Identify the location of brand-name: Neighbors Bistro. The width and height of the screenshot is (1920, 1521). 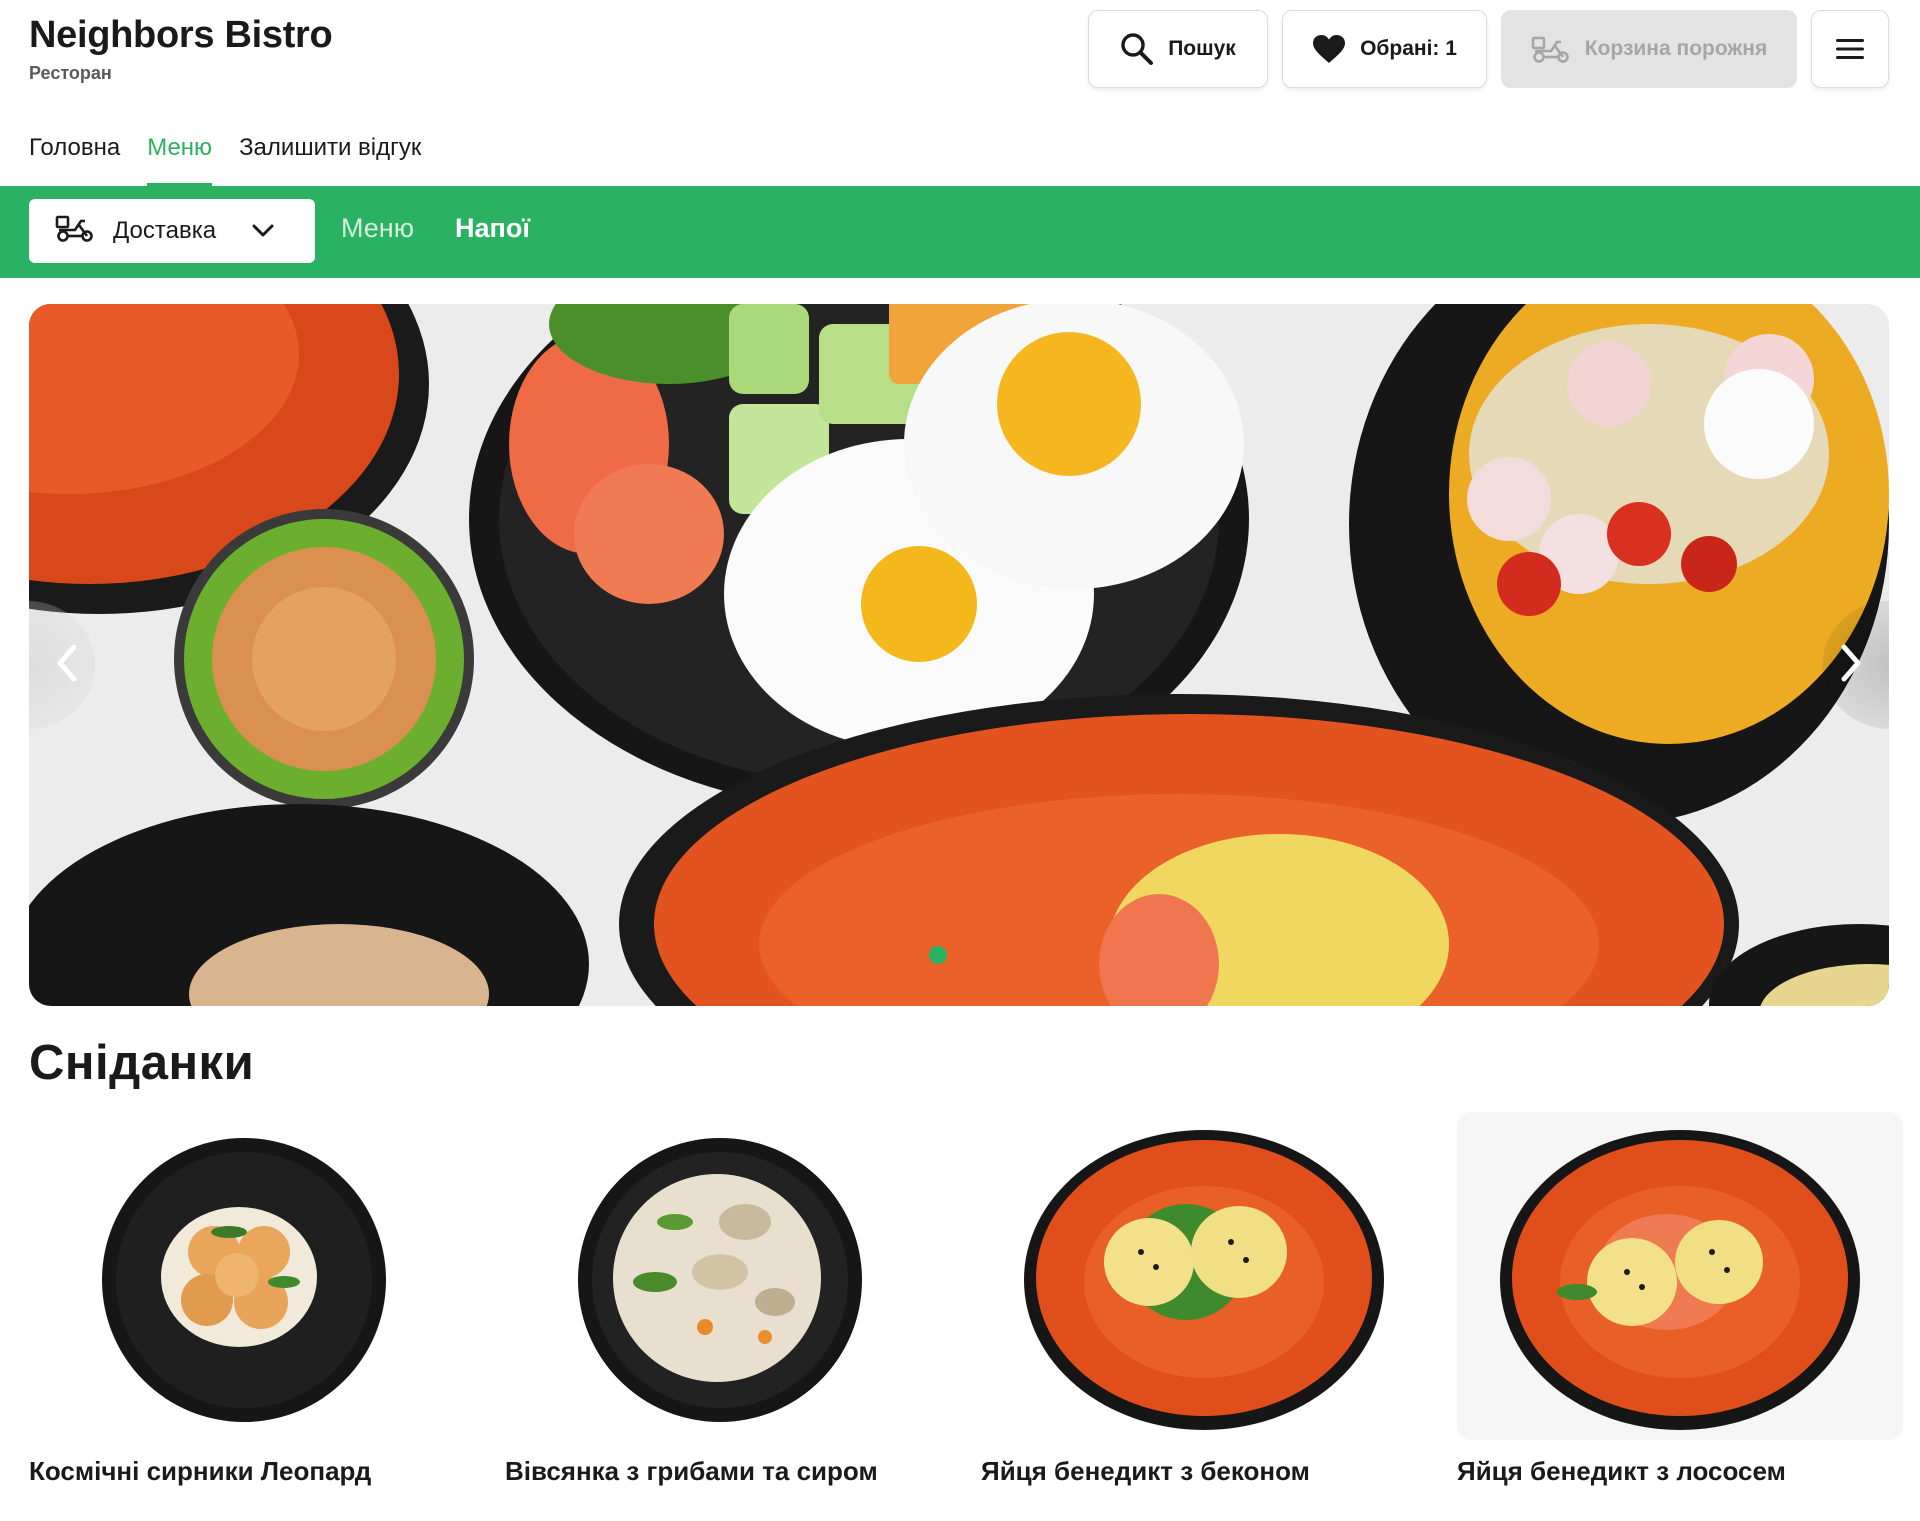
(181, 35).